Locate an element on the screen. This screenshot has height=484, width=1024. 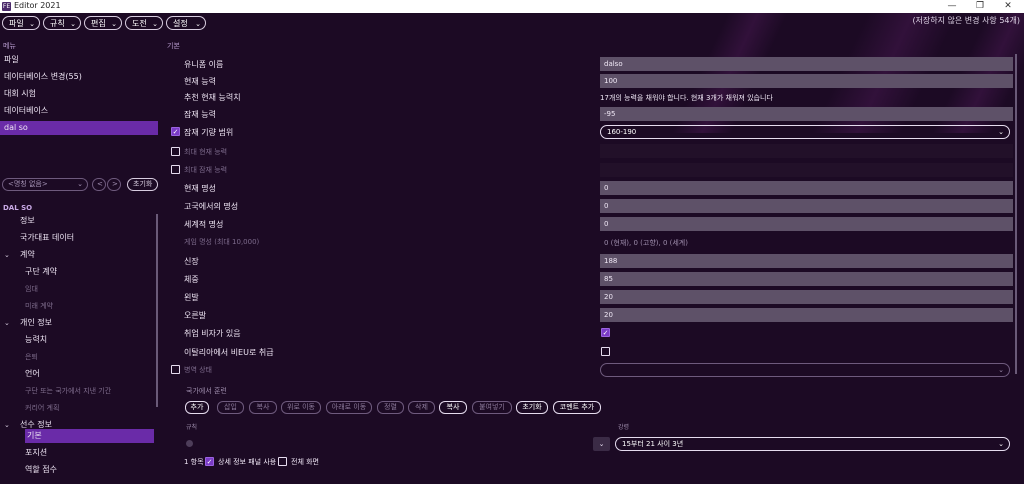
label-military: 병역 상태 is located at coordinates (198, 370).